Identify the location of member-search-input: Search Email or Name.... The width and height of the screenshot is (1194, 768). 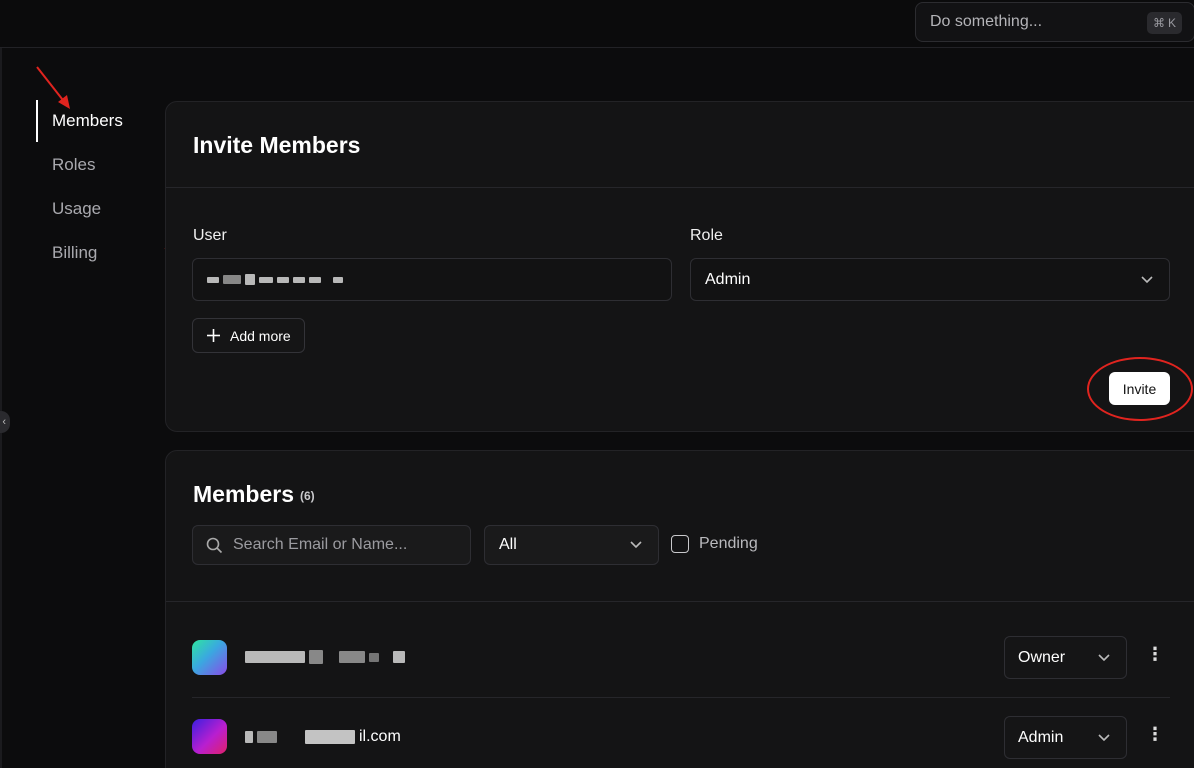
(331, 545).